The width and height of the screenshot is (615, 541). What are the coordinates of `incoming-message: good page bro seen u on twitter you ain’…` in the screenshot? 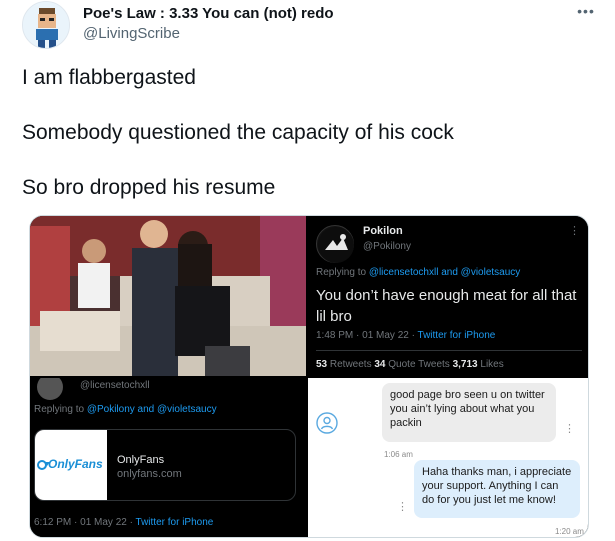 It's located at (469, 412).